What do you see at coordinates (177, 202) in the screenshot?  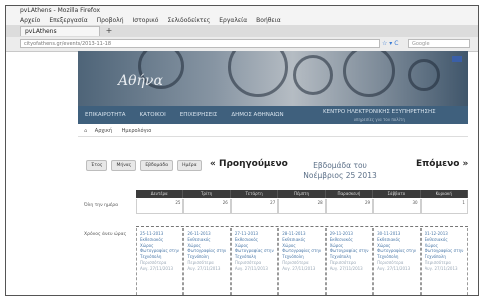 I see `day-number: 25` at bounding box center [177, 202].